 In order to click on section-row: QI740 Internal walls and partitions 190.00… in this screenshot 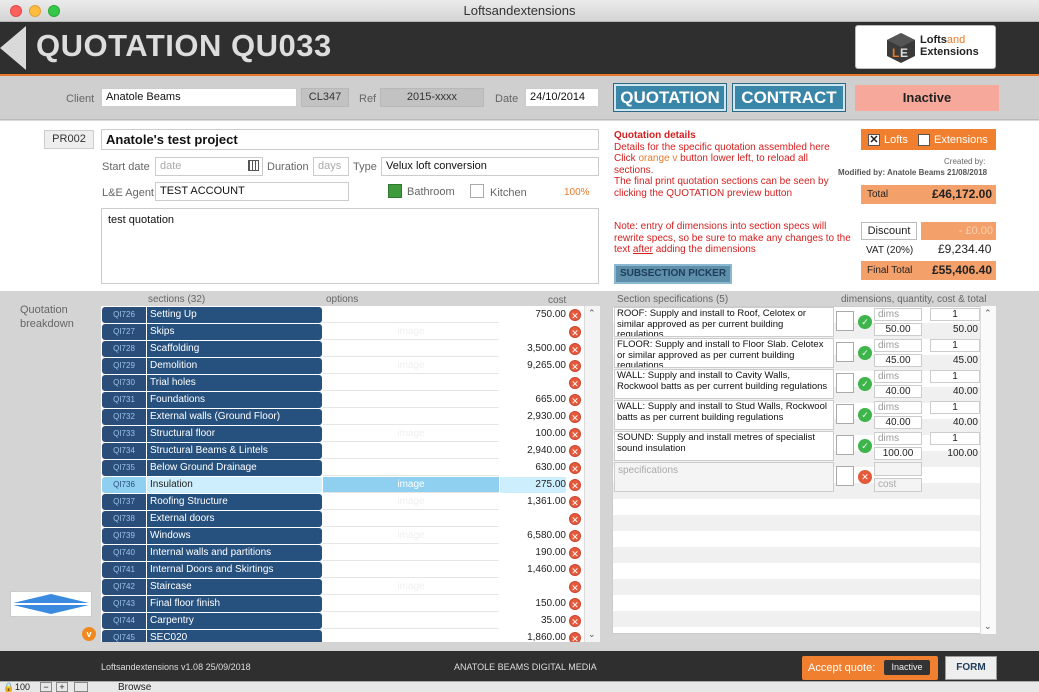, I will do `click(351, 553)`.